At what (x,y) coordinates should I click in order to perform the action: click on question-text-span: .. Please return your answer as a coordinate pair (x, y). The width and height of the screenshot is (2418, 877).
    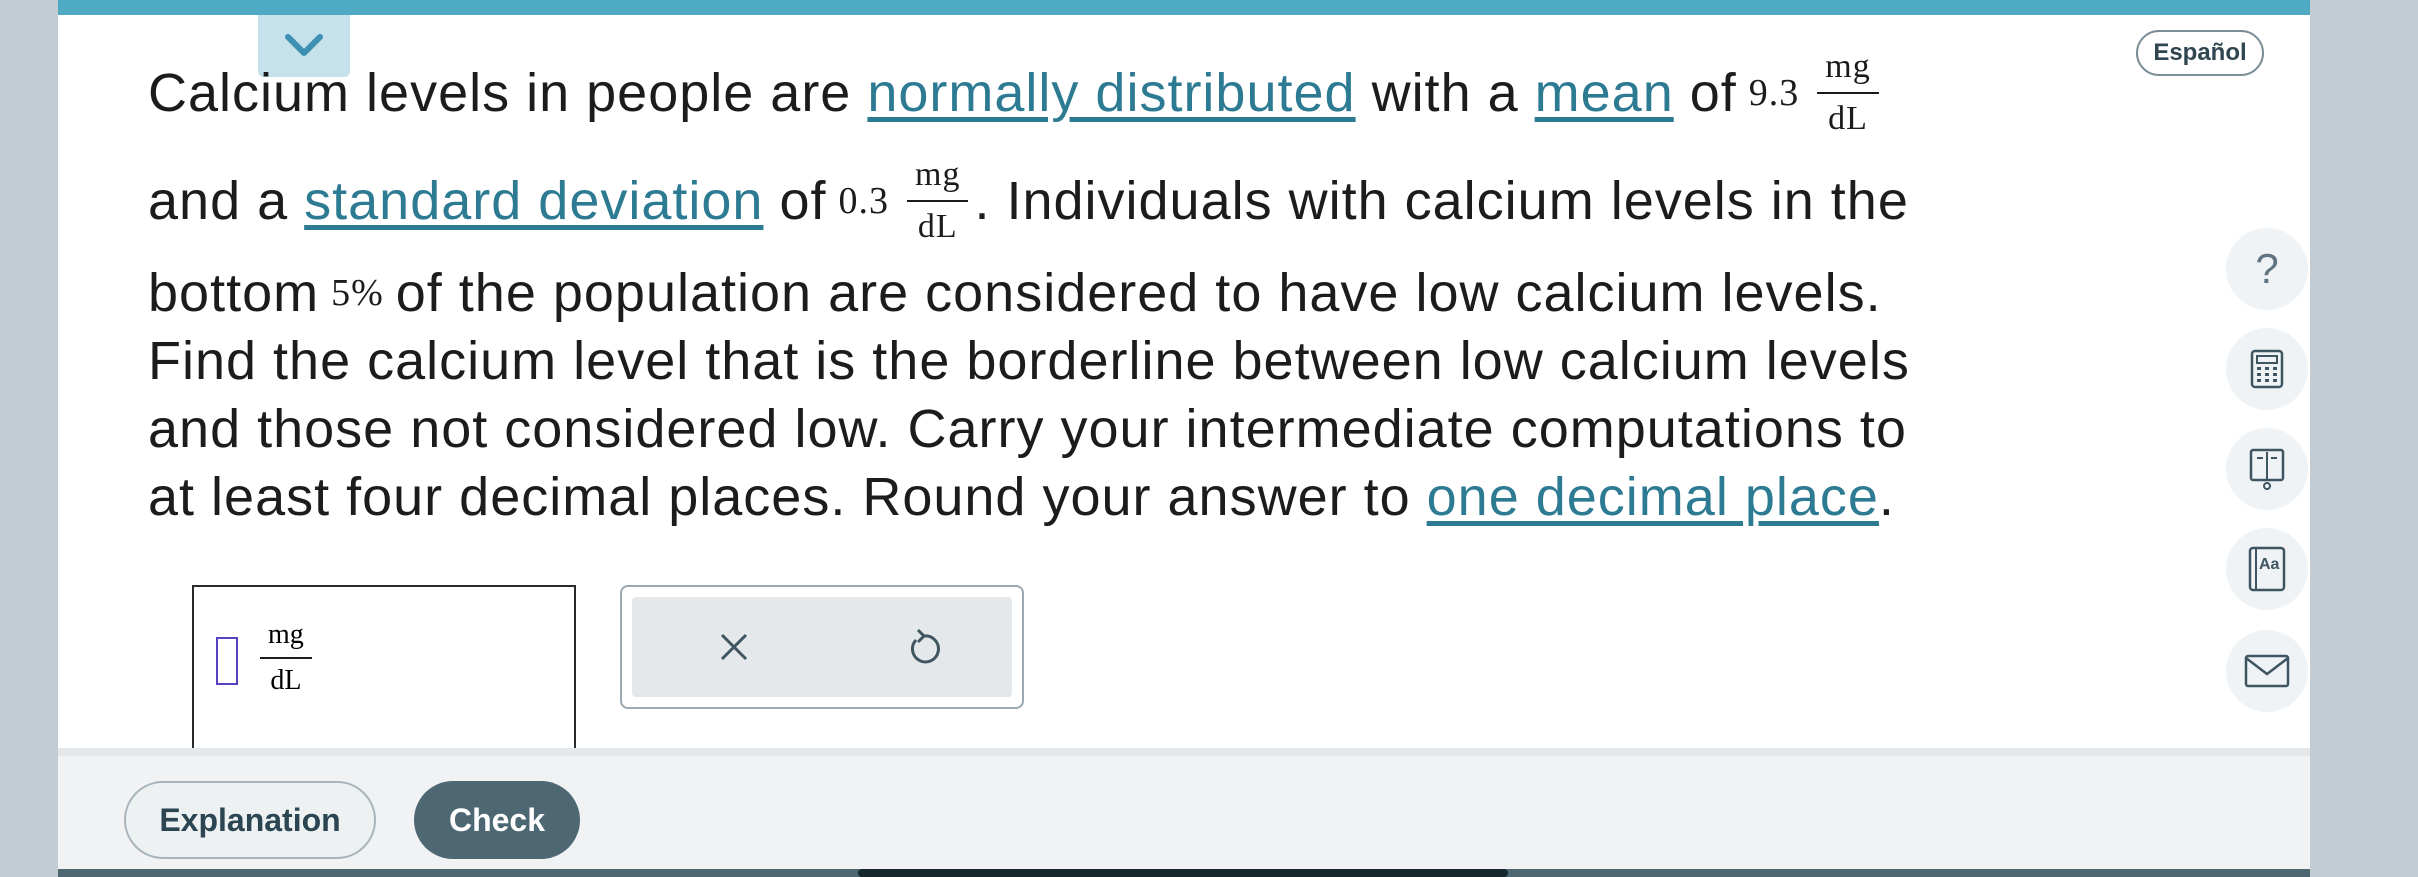
    Looking at the image, I should click on (1886, 497).